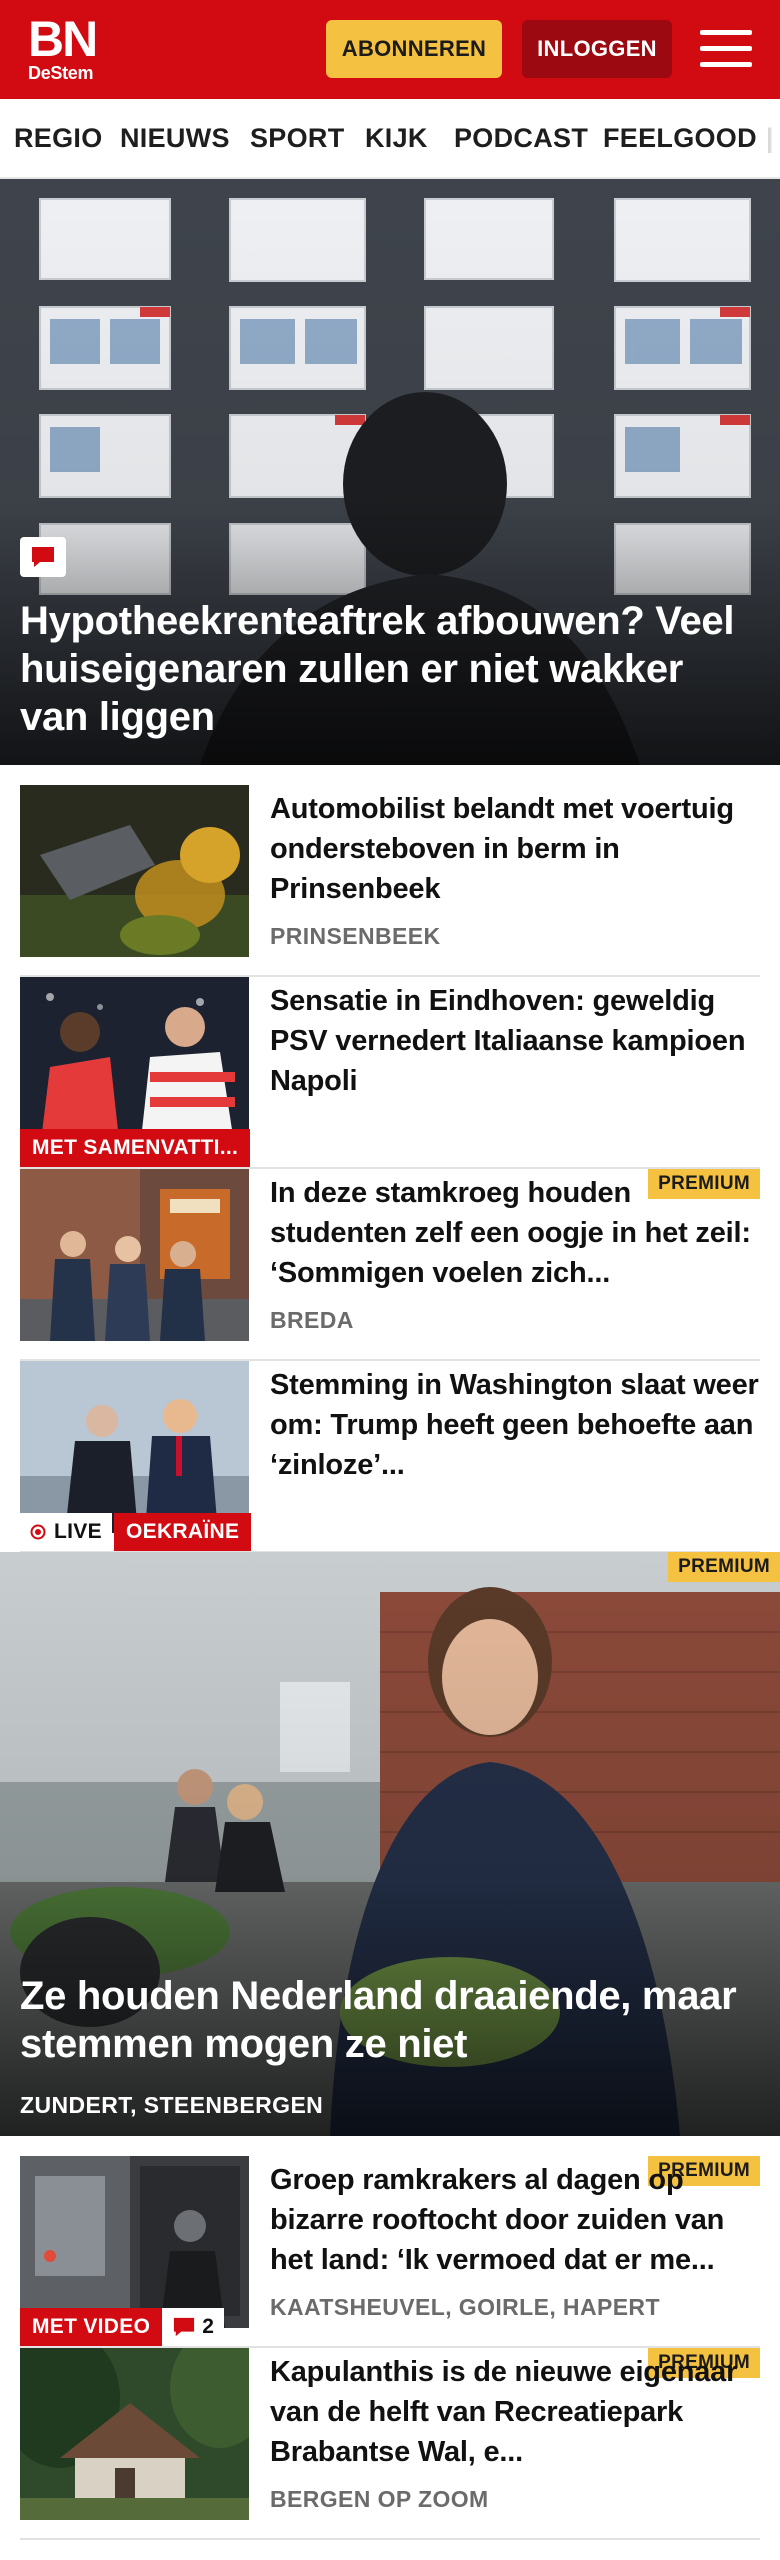 The height and width of the screenshot is (2560, 780). I want to click on login-button: INLOGGEN, so click(597, 49).